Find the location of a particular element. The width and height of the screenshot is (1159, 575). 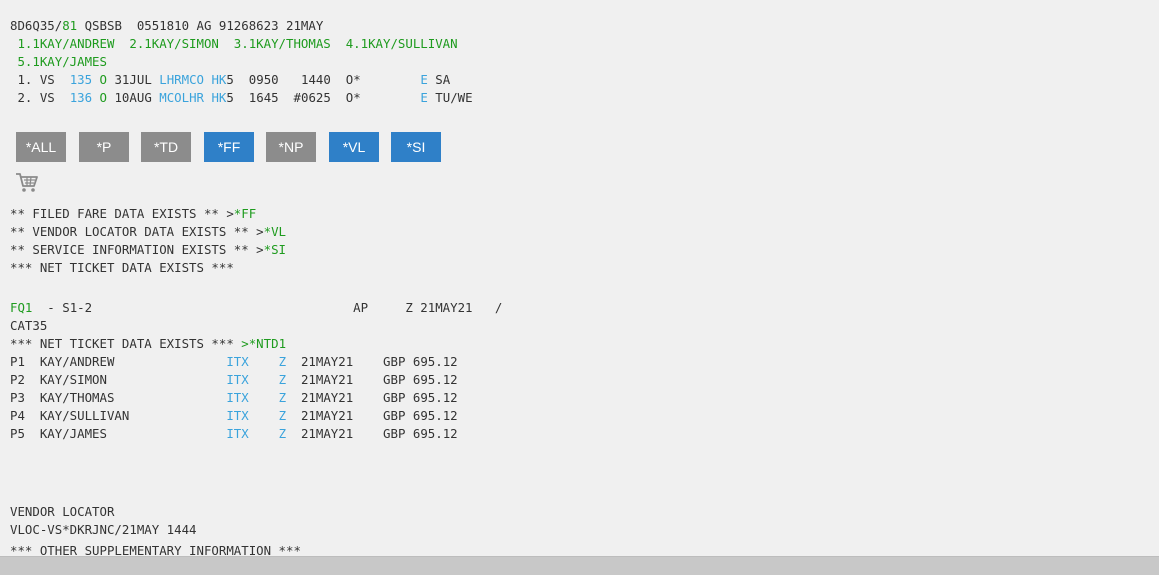

vl-button: *VL is located at coordinates (354, 147).